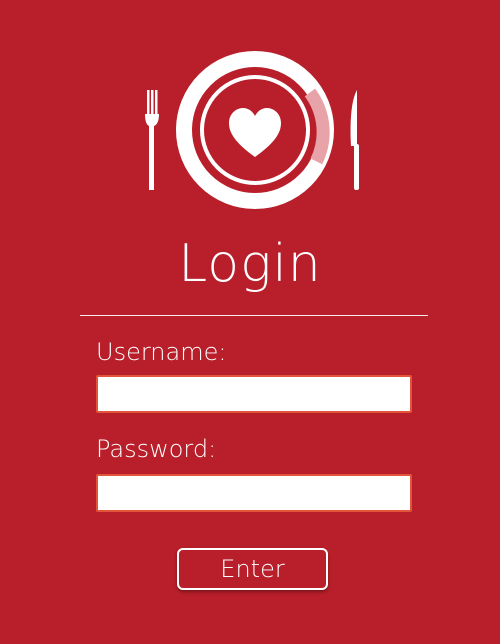 Image resolution: width=500 pixels, height=644 pixels. I want to click on enter-button: Enter, so click(252, 569).